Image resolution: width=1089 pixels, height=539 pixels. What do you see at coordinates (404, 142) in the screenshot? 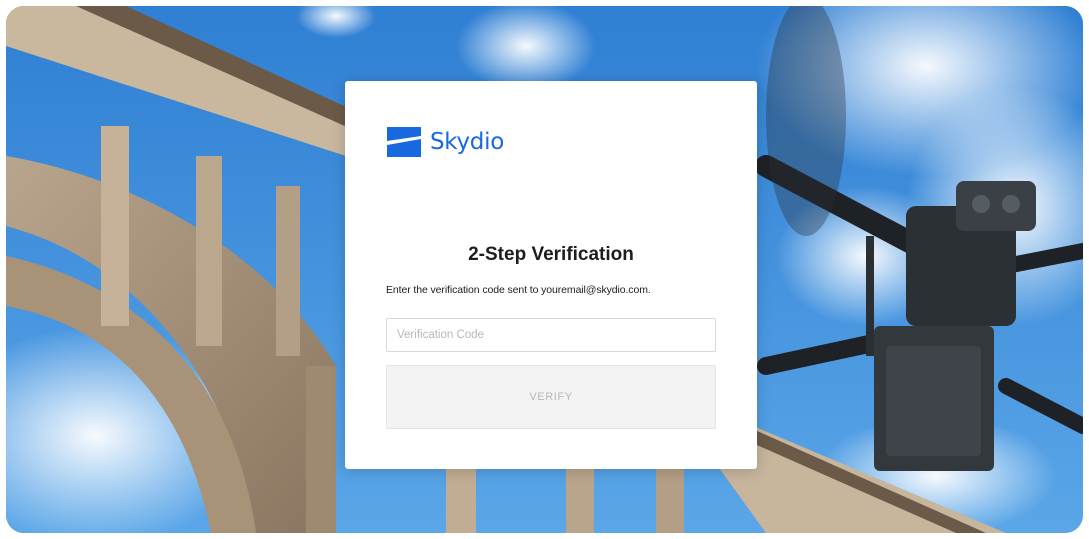
I see `skydio-logo-icon` at bounding box center [404, 142].